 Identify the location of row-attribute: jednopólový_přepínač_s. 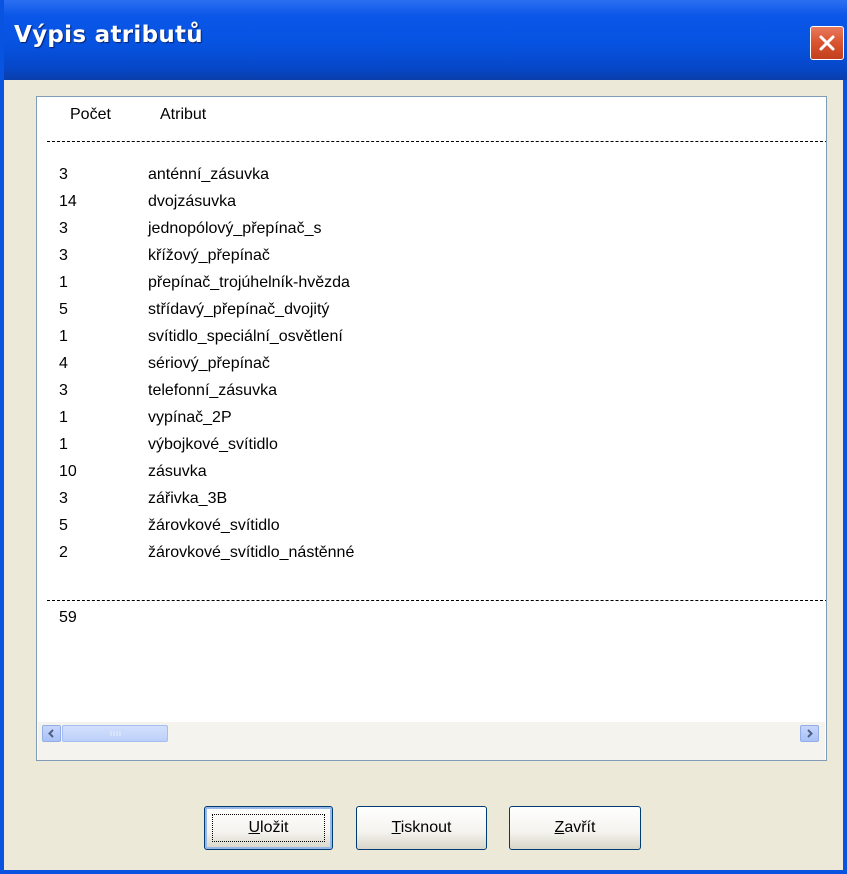
(235, 228).